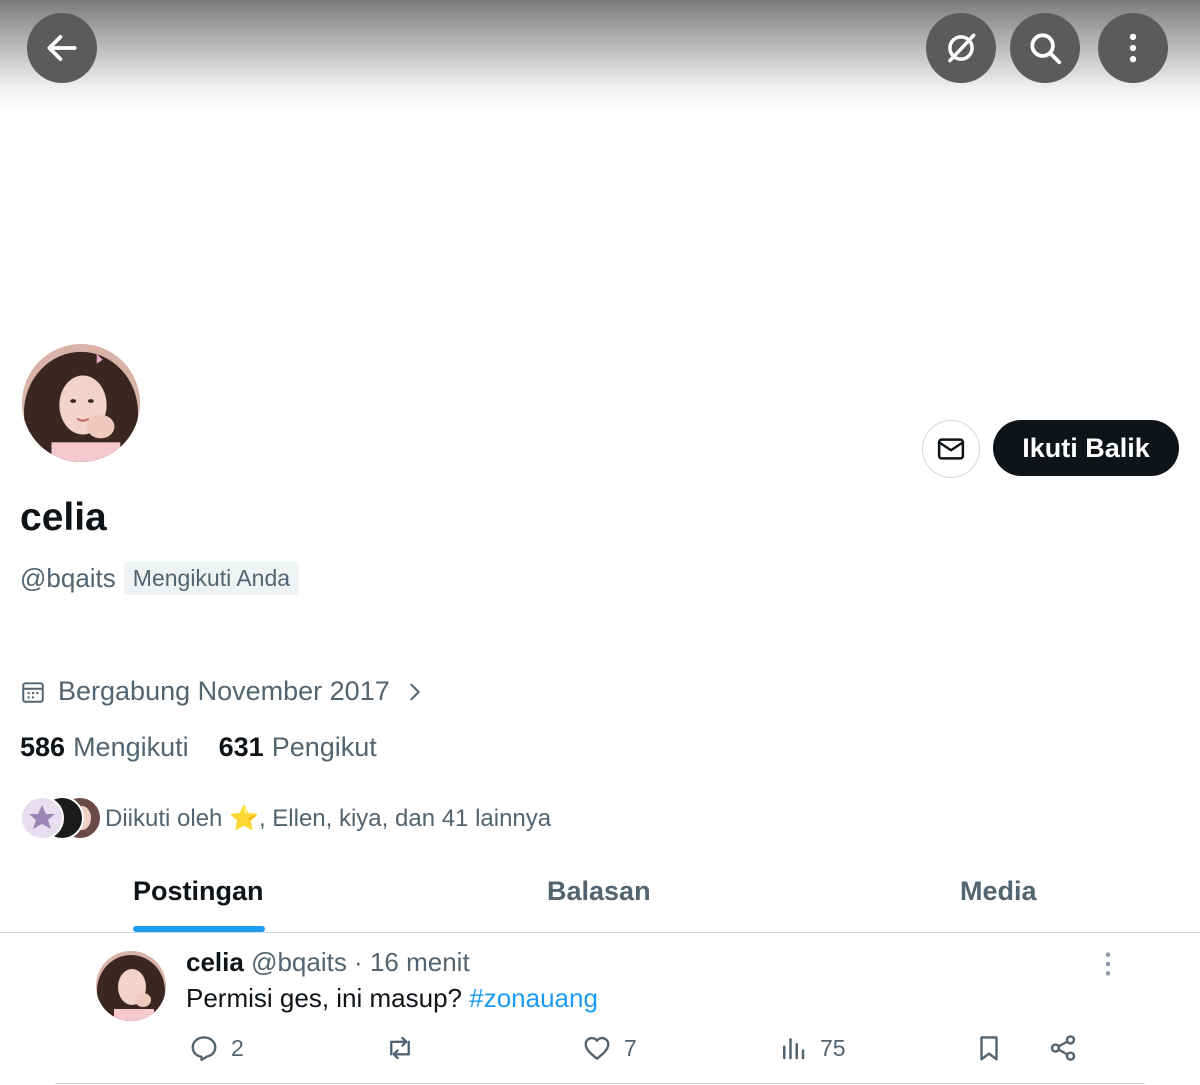 This screenshot has width=1200, height=1085. I want to click on following-stat: 586 Mengikuti, so click(104, 747).